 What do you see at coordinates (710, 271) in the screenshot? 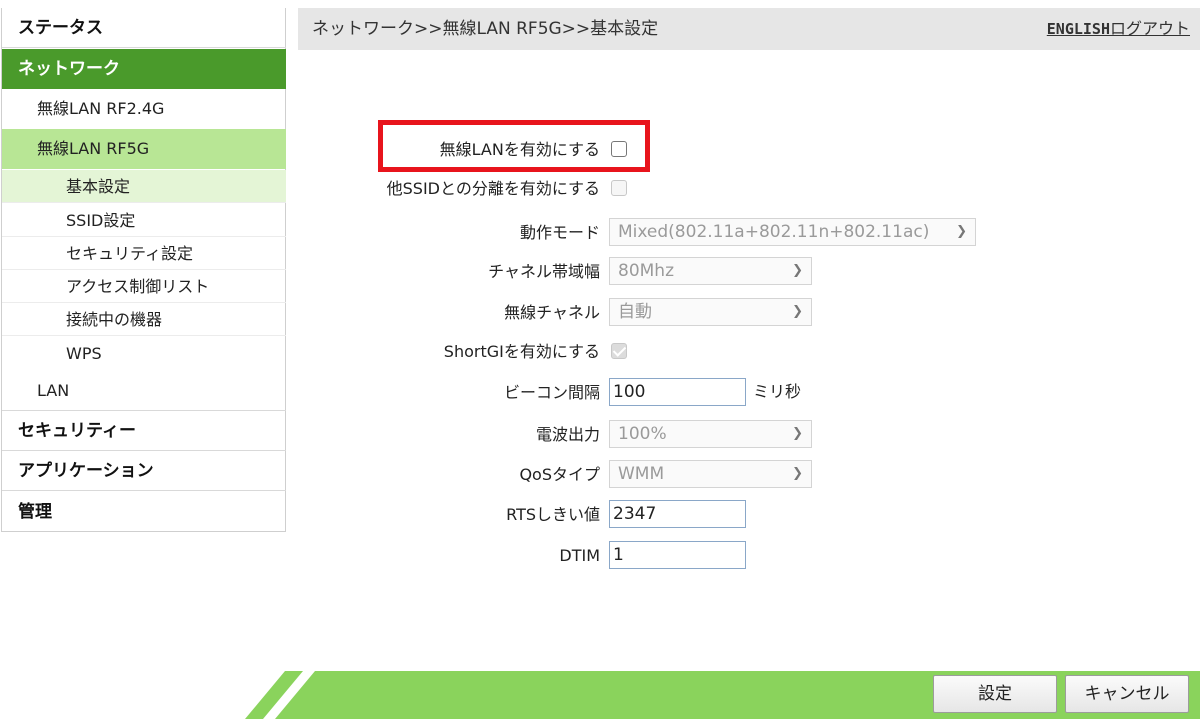
I see `bandwidth-select: 80Mhz ❯` at bounding box center [710, 271].